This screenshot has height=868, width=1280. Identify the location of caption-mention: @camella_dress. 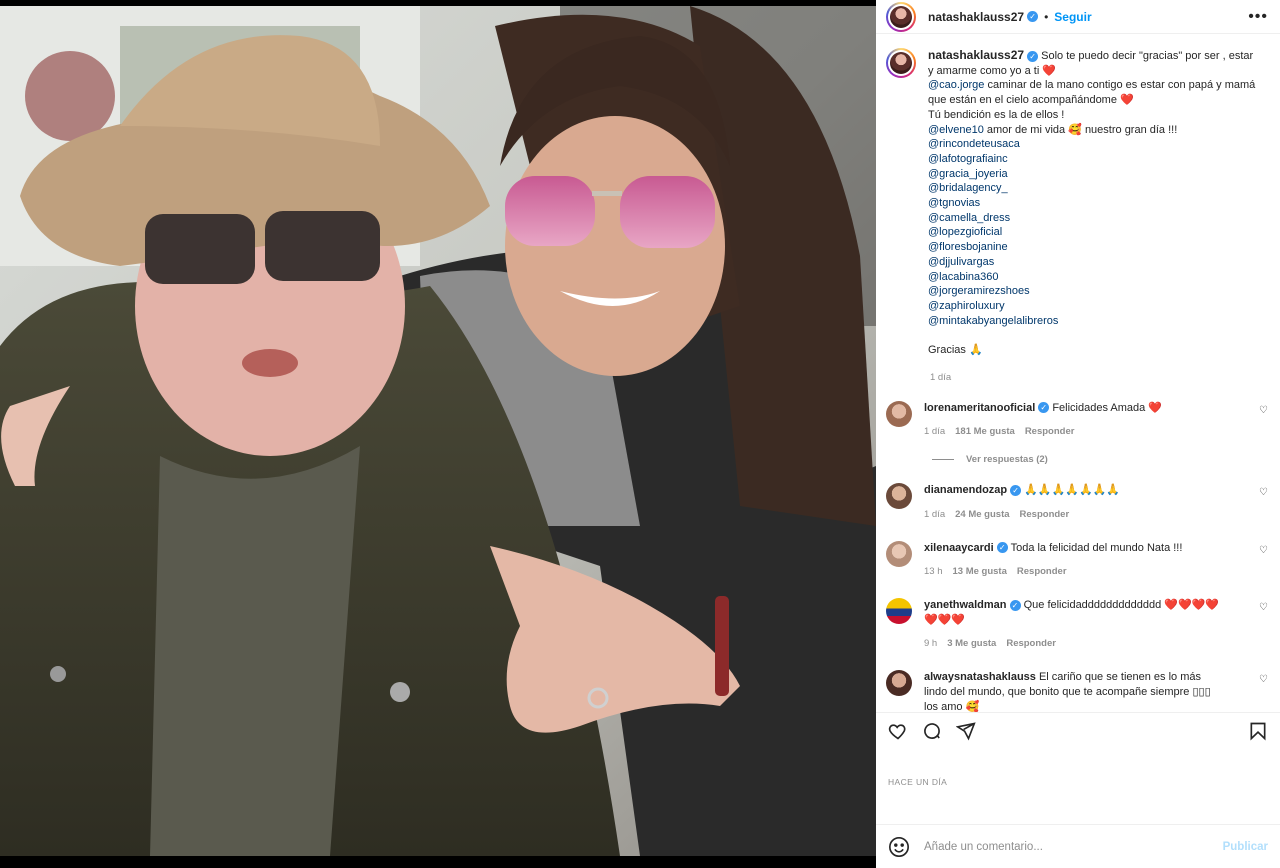
(1093, 218).